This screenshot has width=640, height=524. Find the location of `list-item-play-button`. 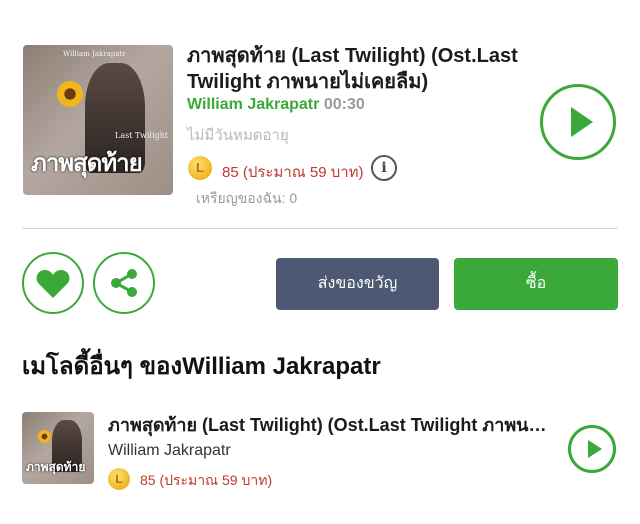

list-item-play-button is located at coordinates (592, 449).